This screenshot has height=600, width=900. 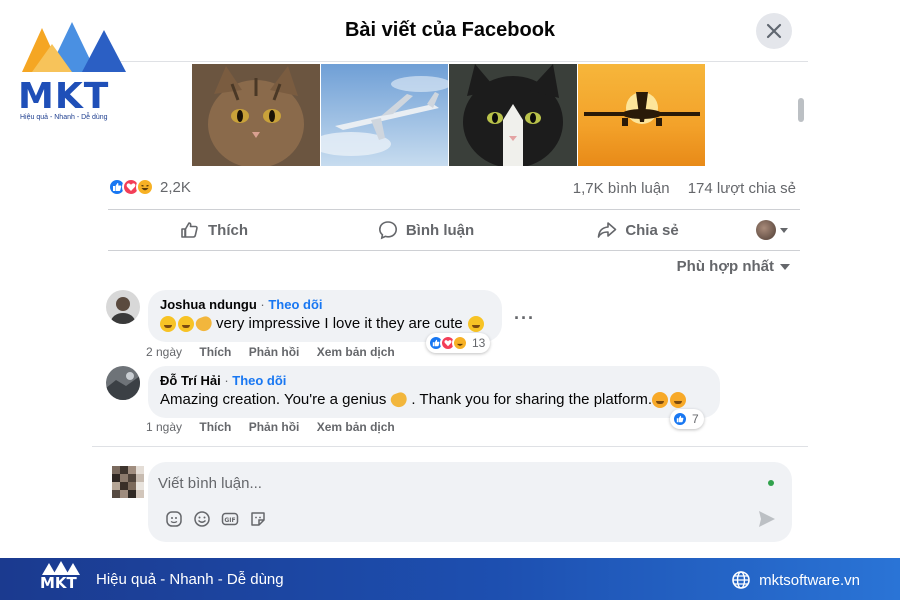 I want to click on engagement-stats: 1,7K bình luận 174 lượt chia sẻ, so click(x=677, y=188).